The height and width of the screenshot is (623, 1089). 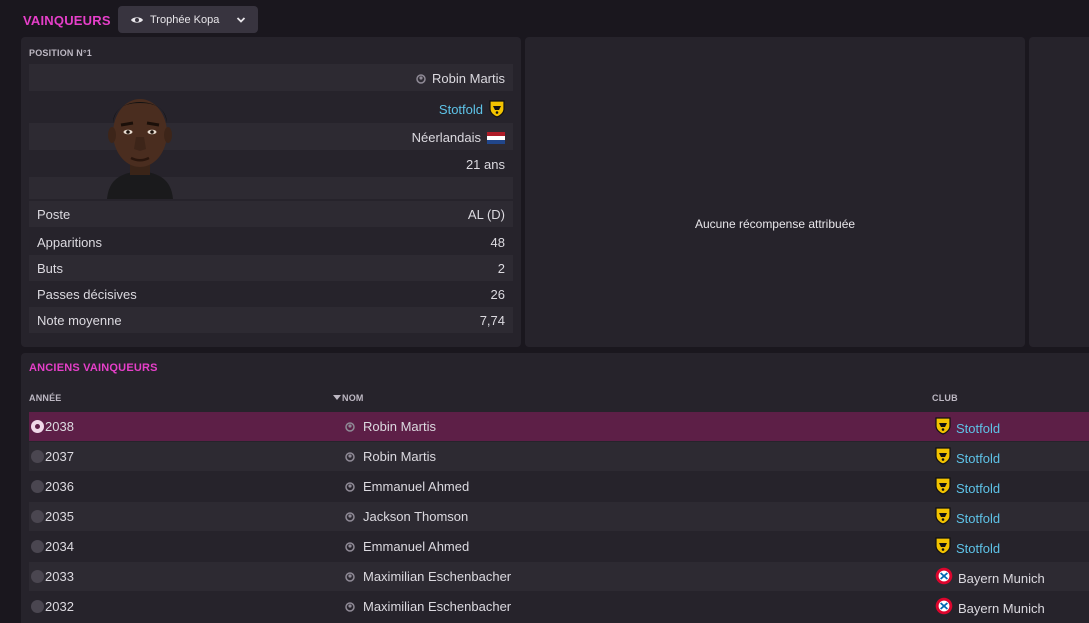 What do you see at coordinates (45, 398) in the screenshot?
I see `column-header-year: ANNÉE` at bounding box center [45, 398].